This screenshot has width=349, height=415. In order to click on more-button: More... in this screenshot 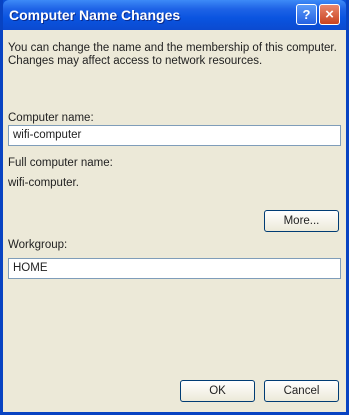, I will do `click(301, 221)`.